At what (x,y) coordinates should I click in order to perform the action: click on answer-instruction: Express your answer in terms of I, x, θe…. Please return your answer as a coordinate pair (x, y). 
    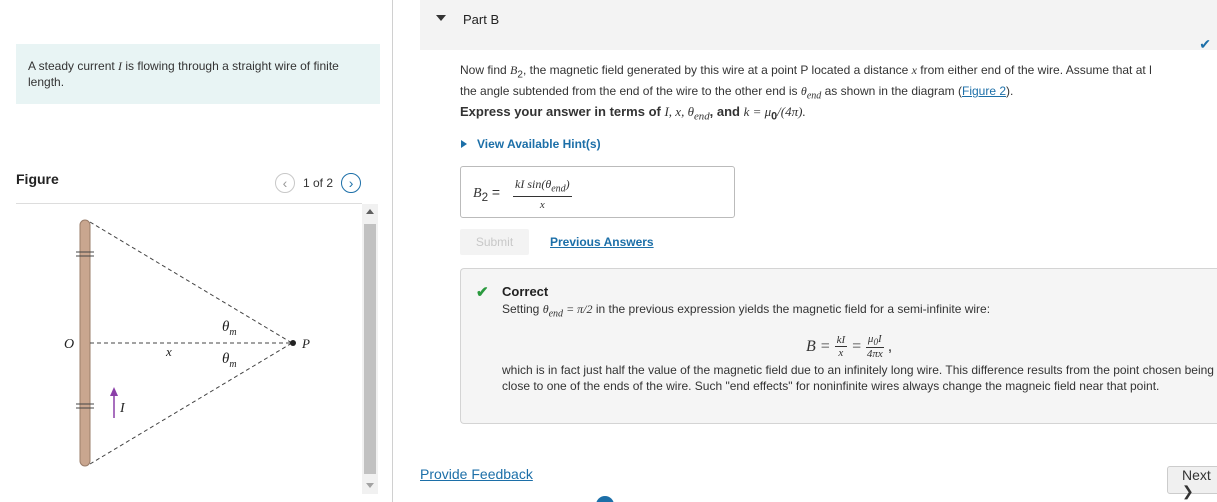
    Looking at the image, I should click on (633, 113).